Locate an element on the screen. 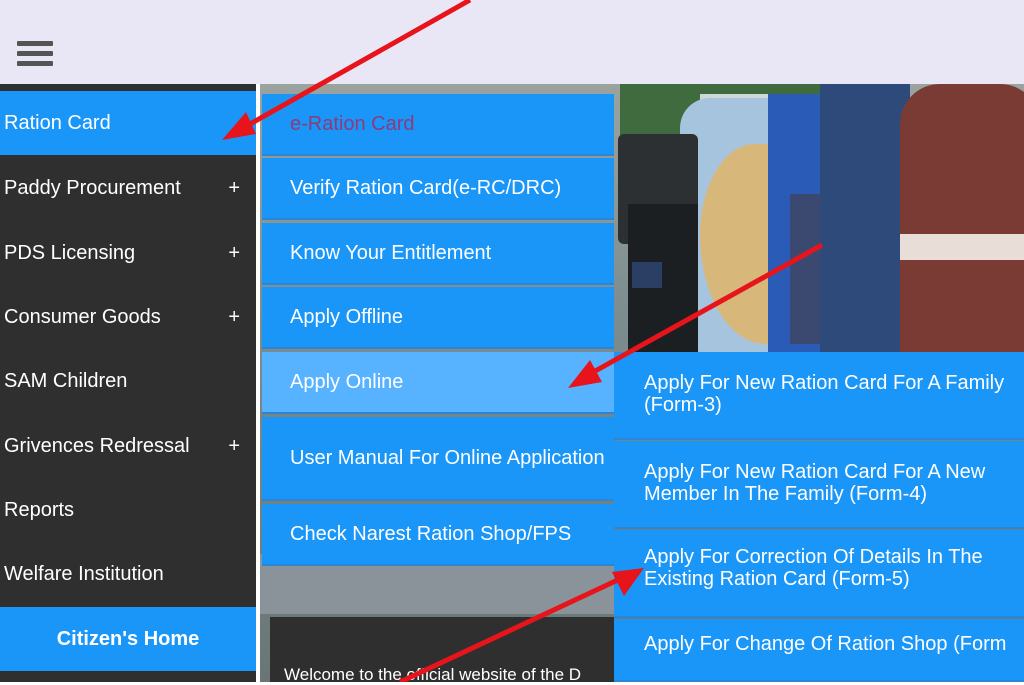  hamburger-menu-icon is located at coordinates (35, 55).